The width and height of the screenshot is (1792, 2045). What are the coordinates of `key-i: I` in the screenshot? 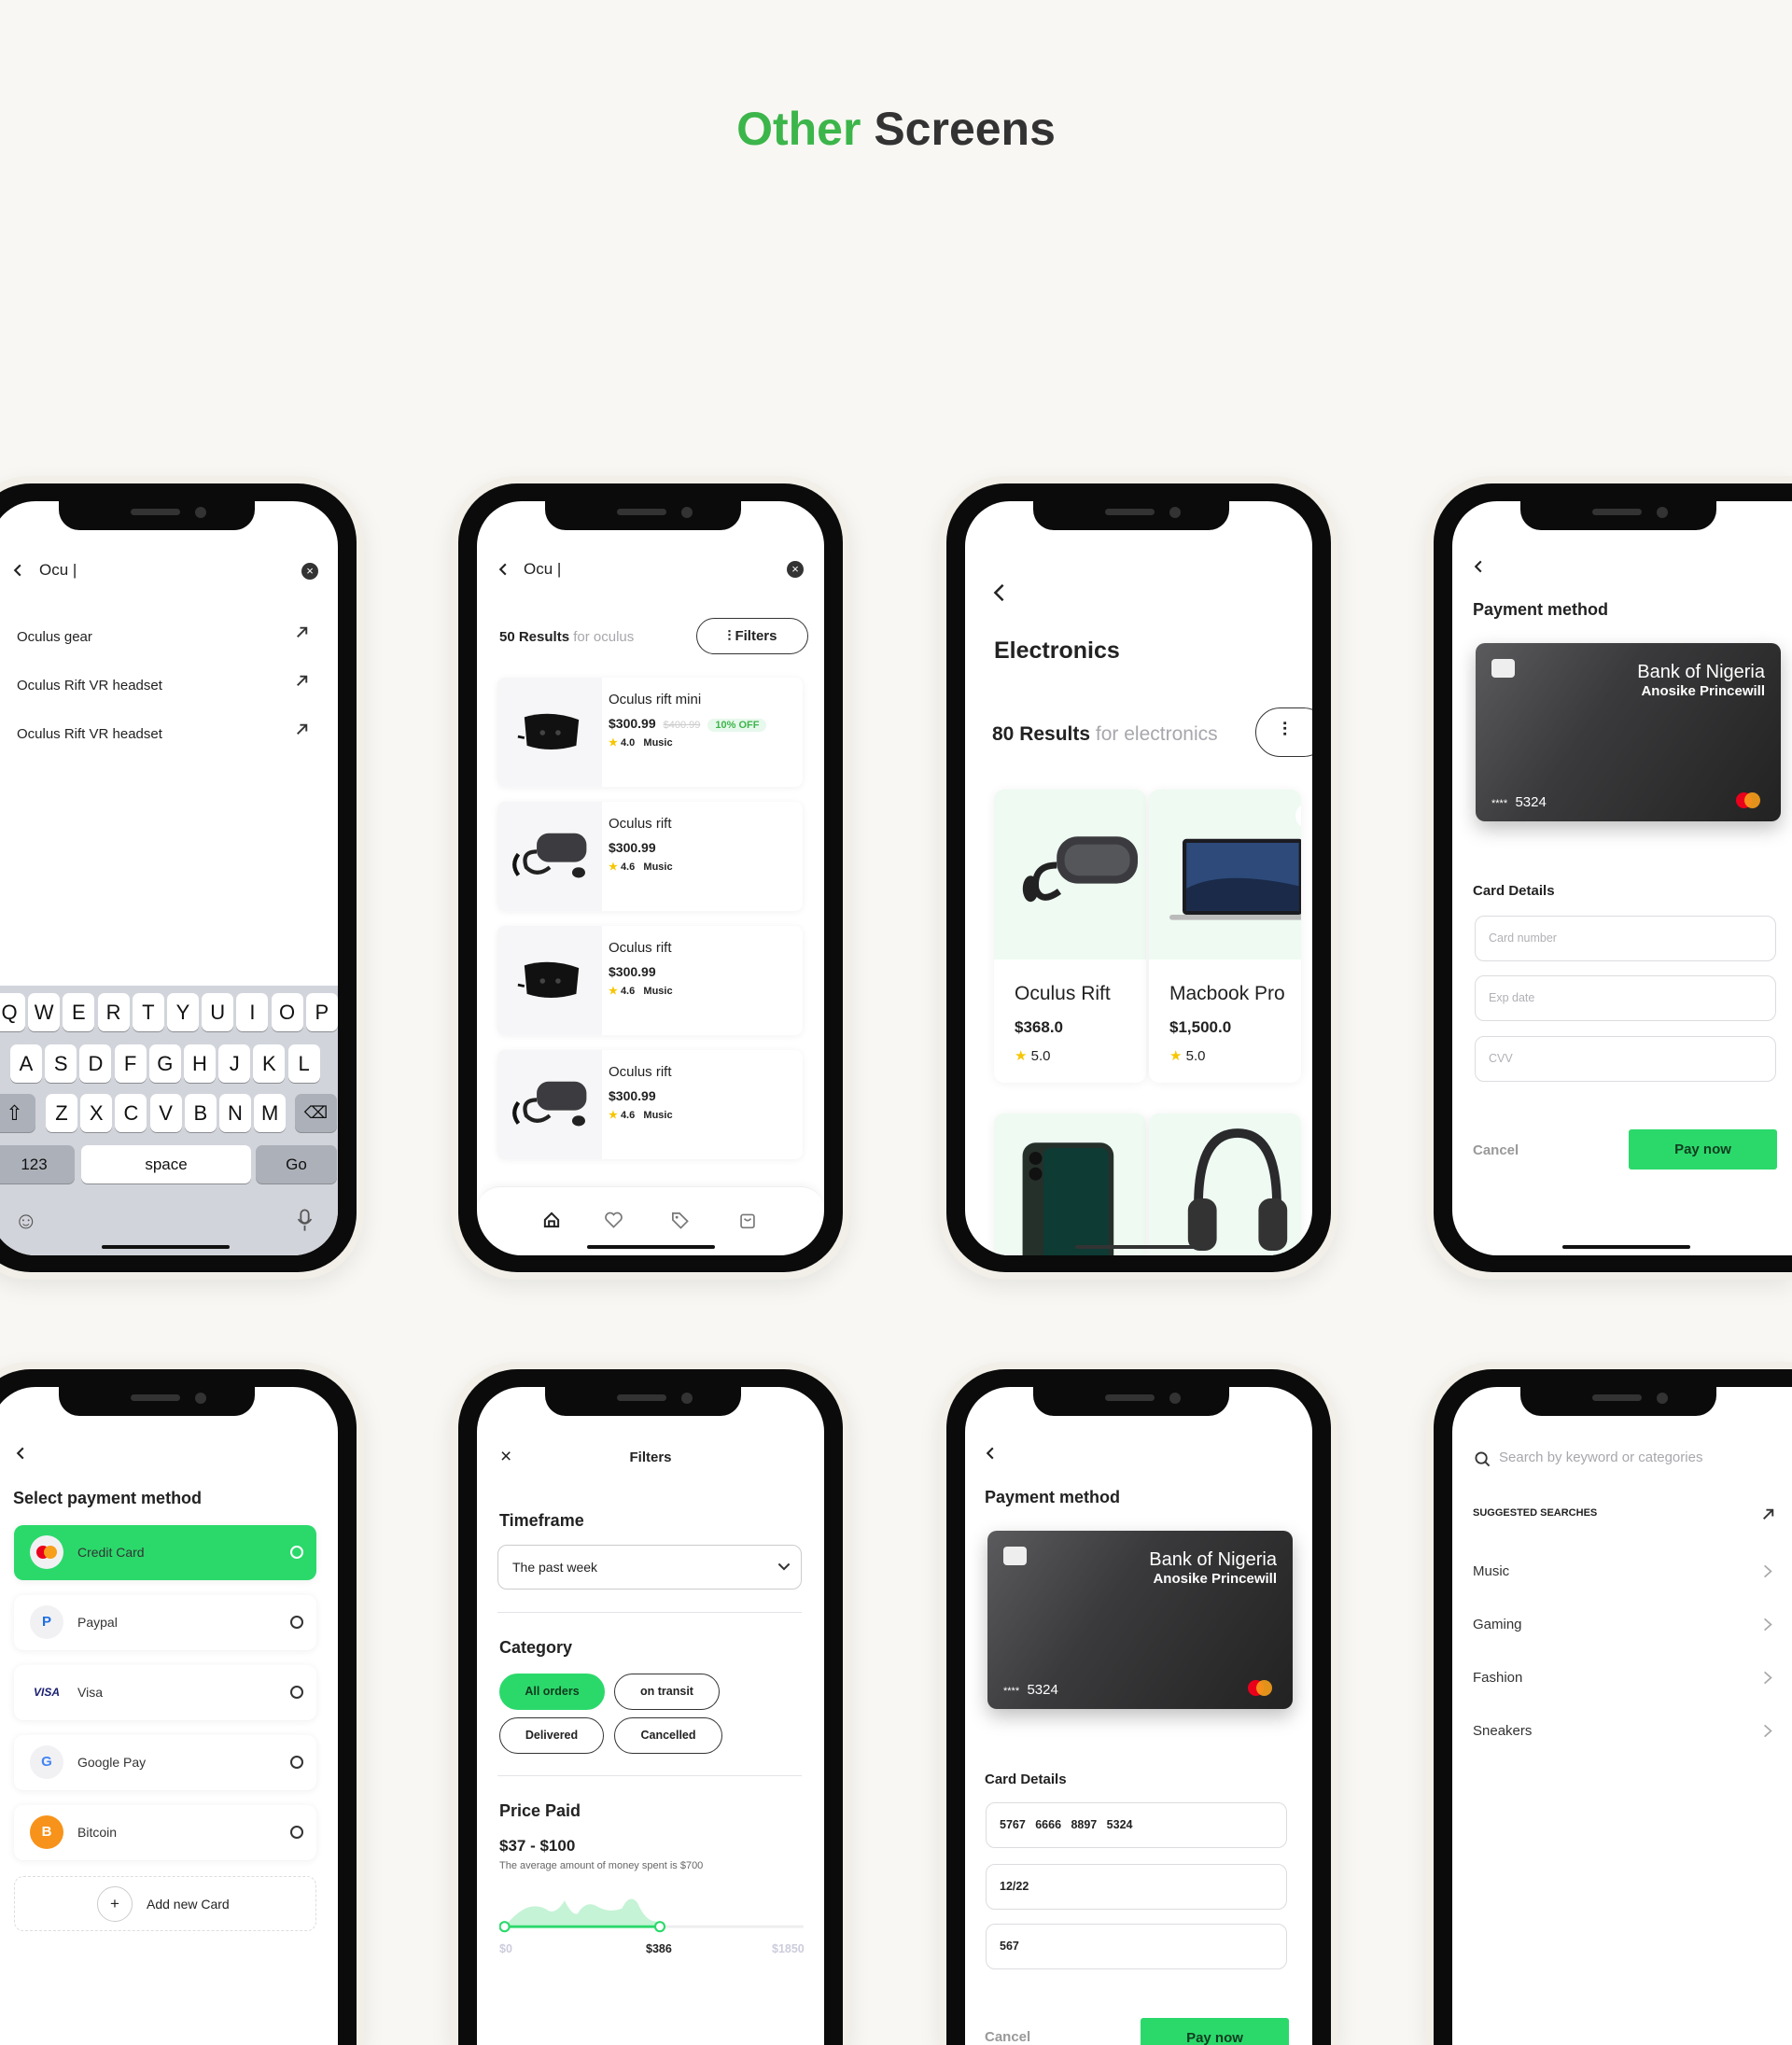 It's located at (252, 1012).